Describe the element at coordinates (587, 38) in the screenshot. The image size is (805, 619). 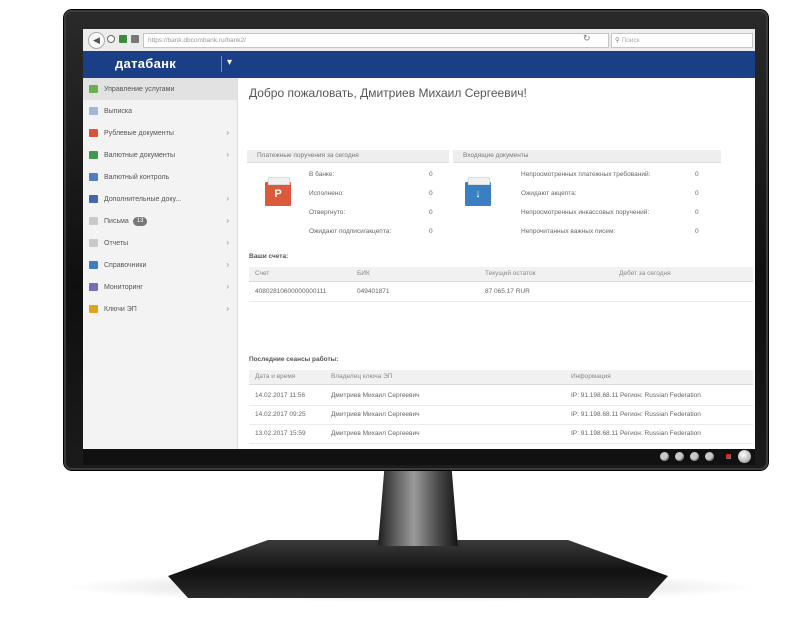
I see `reload-icon: ↻` at that location.